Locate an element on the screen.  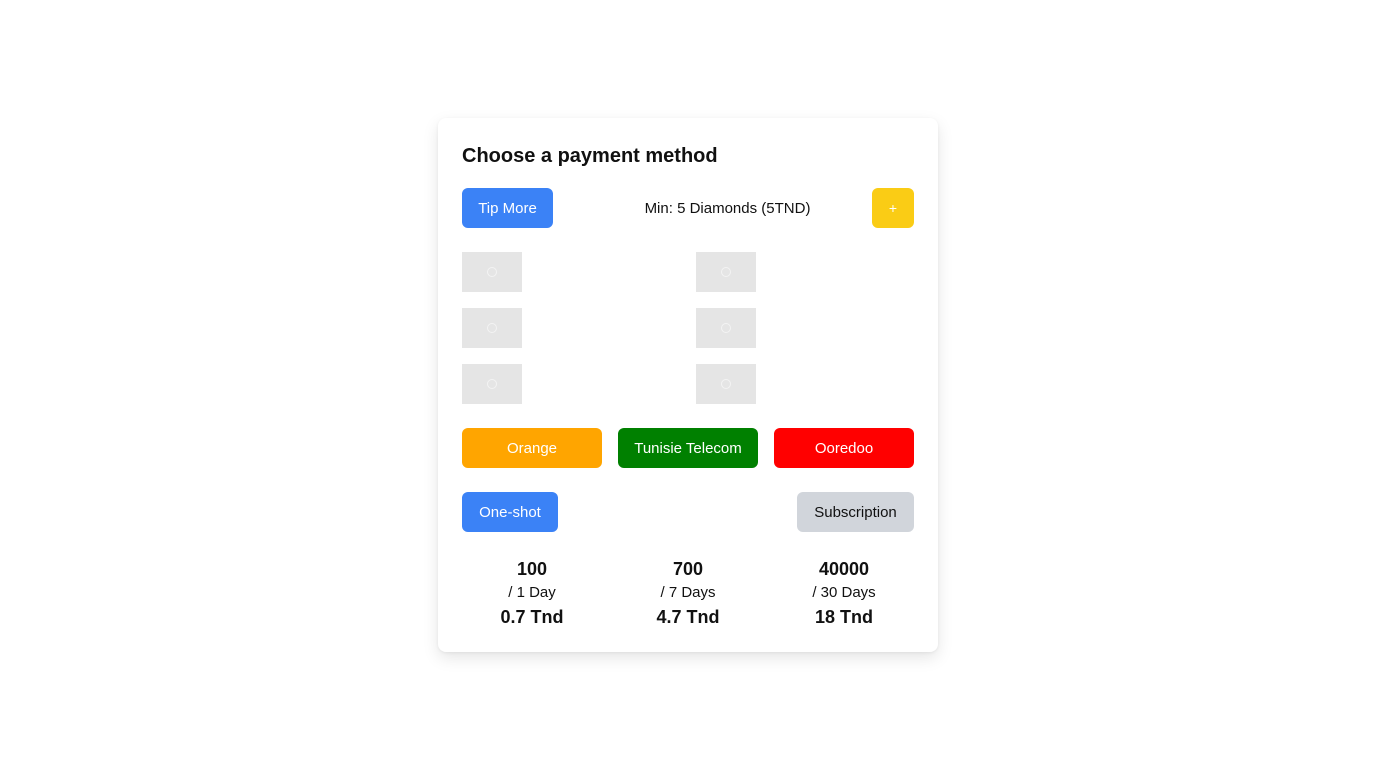
payment-icon-grid is located at coordinates (688, 328).